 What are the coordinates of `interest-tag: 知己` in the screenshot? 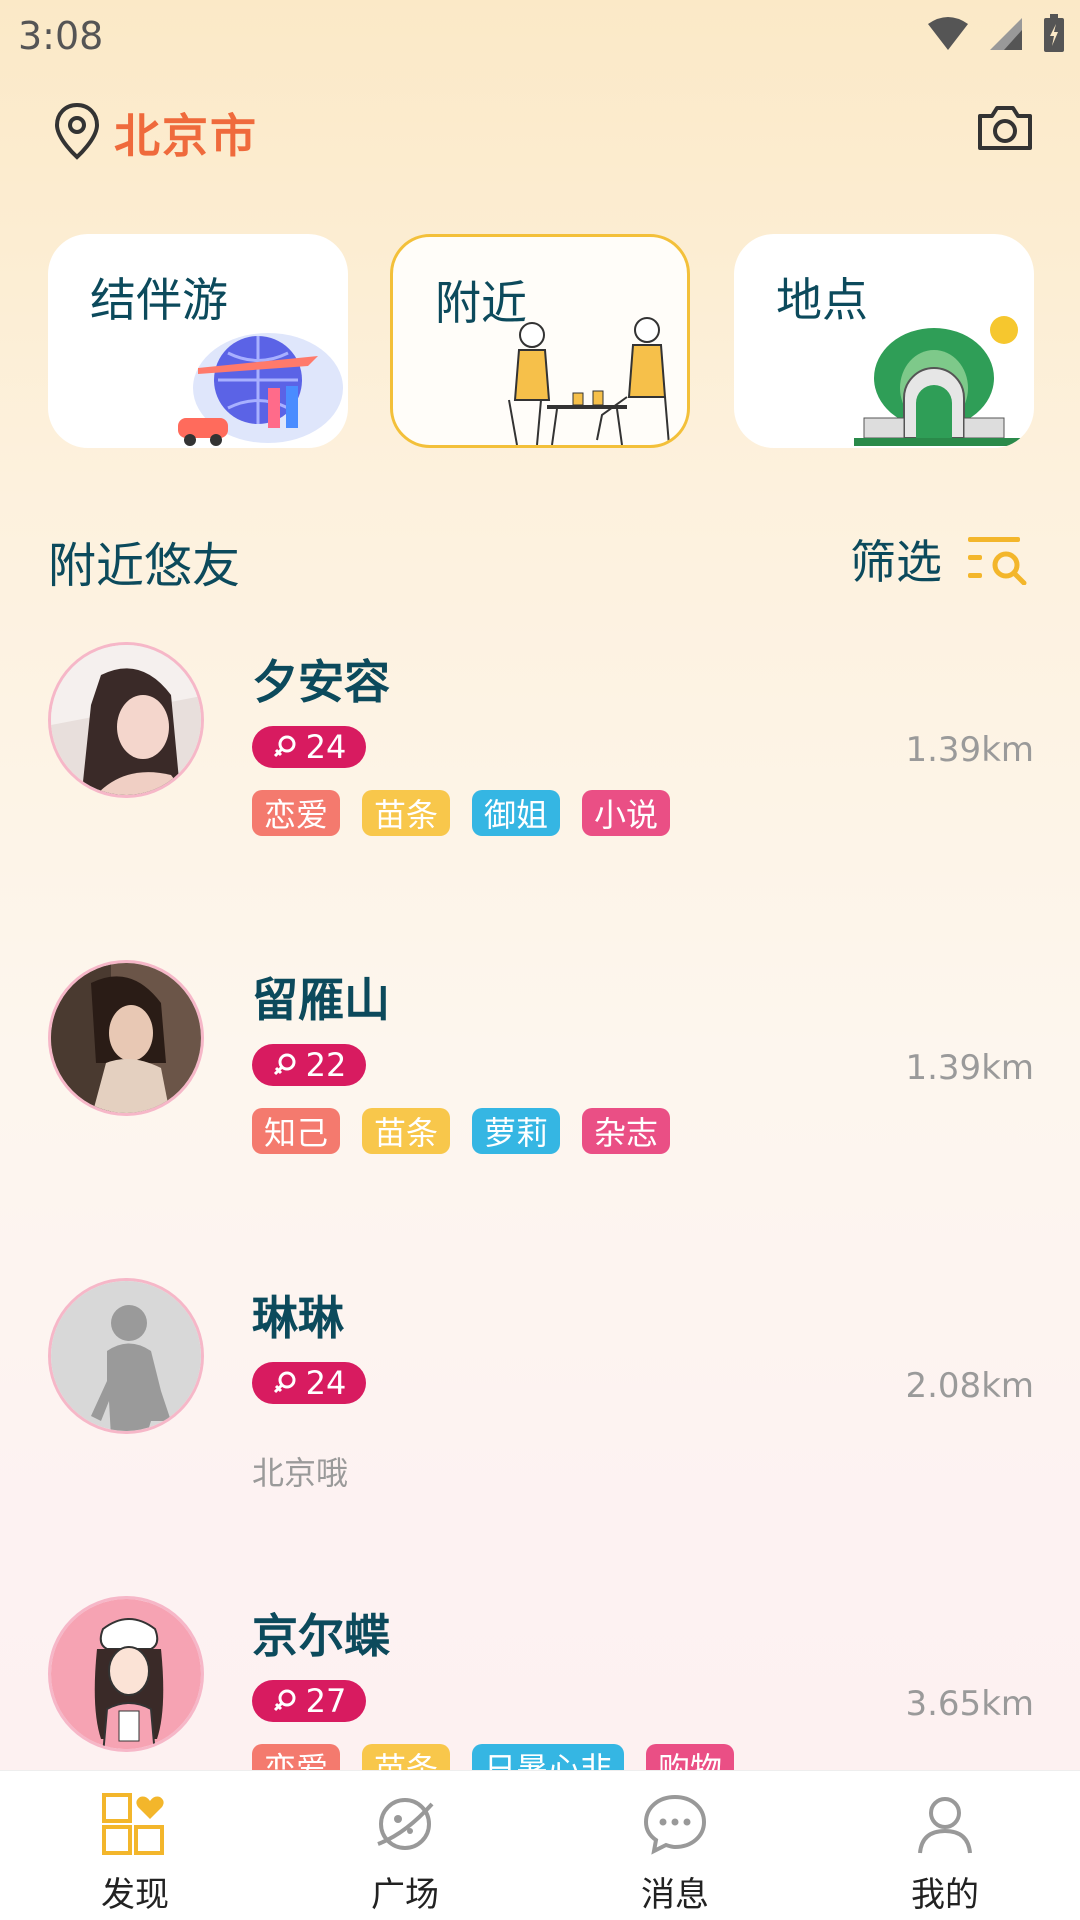 It's located at (296, 1131).